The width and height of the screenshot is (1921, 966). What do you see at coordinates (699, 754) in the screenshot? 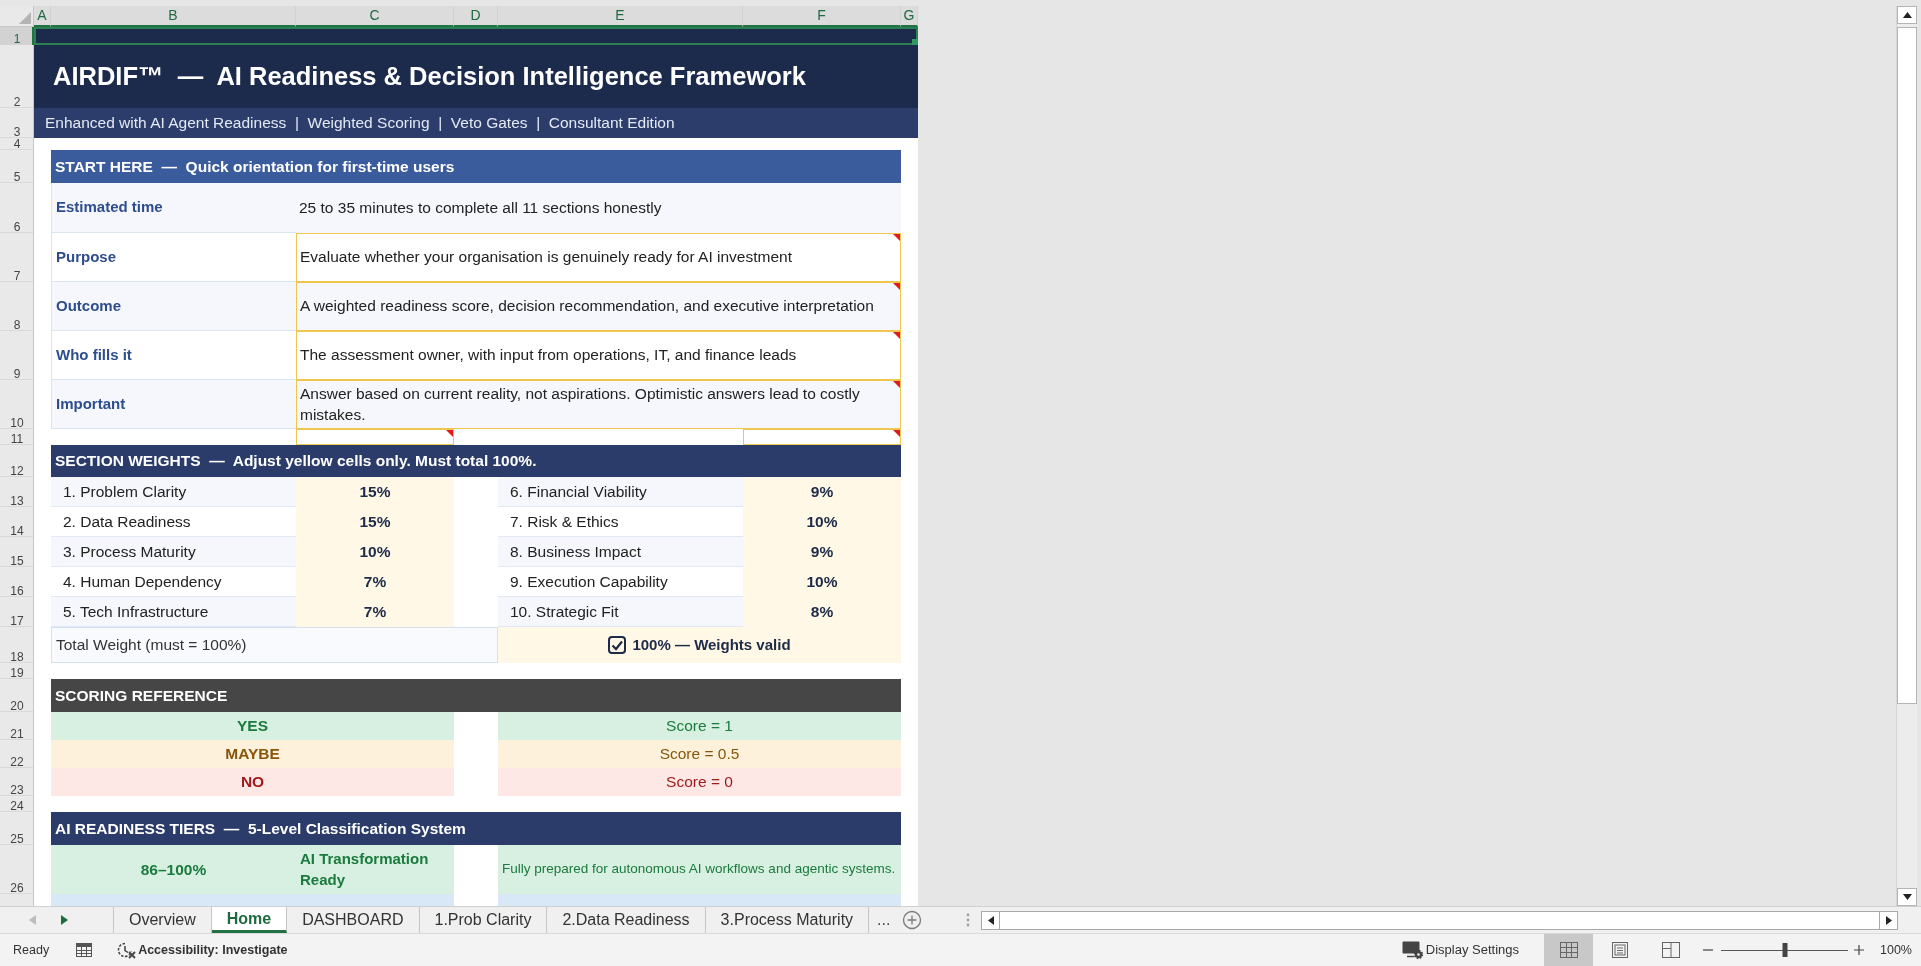
I see `score-text: Score = 0.5` at bounding box center [699, 754].